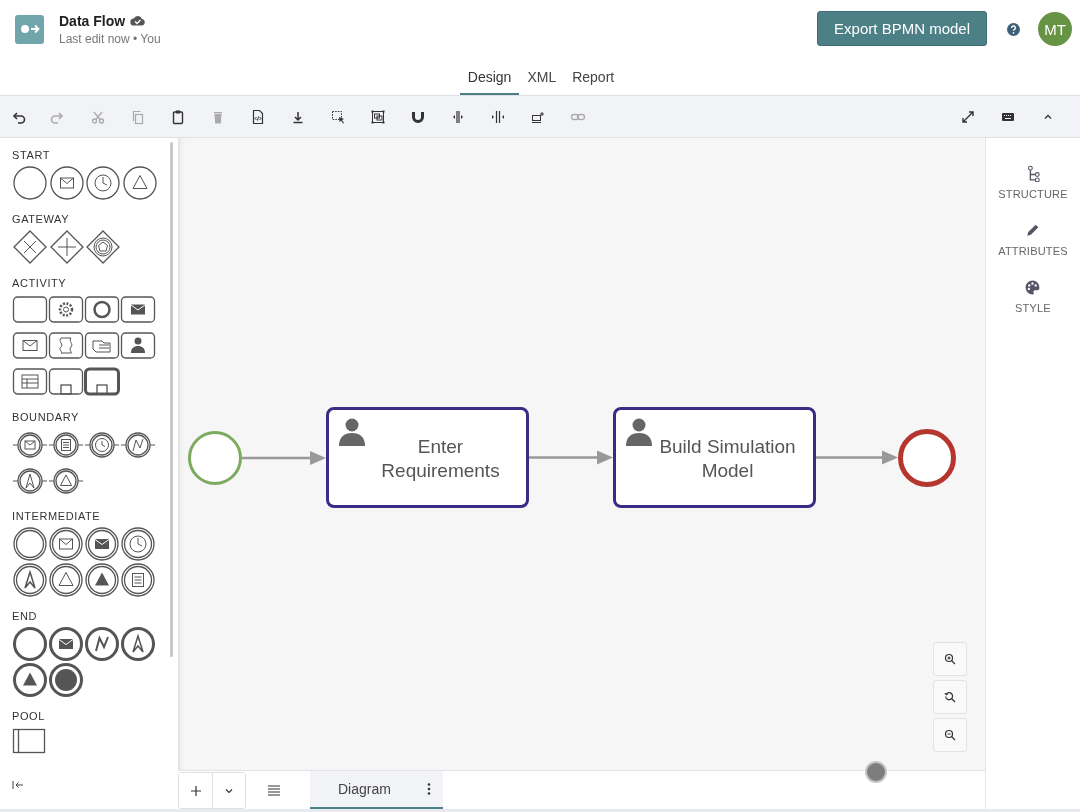 The height and width of the screenshot is (812, 1080). Describe the element at coordinates (968, 116) in the screenshot. I see `expand-icon` at that location.